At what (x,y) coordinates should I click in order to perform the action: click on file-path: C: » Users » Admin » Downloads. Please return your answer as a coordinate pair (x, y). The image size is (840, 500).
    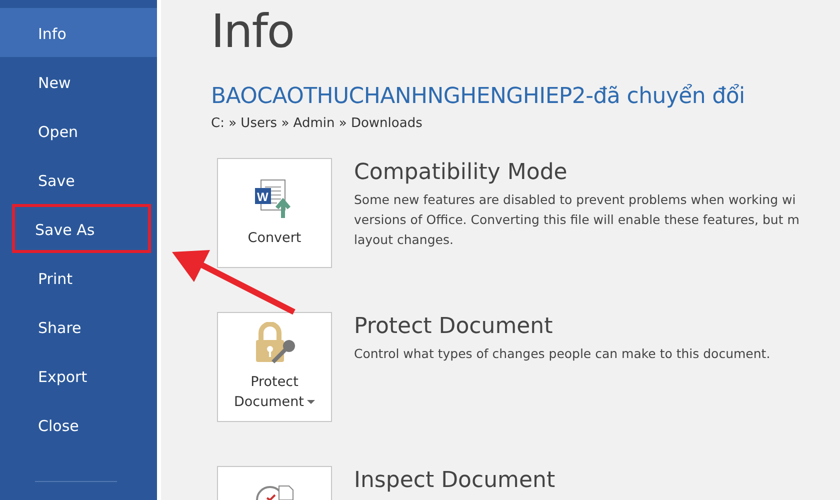
    Looking at the image, I should click on (317, 123).